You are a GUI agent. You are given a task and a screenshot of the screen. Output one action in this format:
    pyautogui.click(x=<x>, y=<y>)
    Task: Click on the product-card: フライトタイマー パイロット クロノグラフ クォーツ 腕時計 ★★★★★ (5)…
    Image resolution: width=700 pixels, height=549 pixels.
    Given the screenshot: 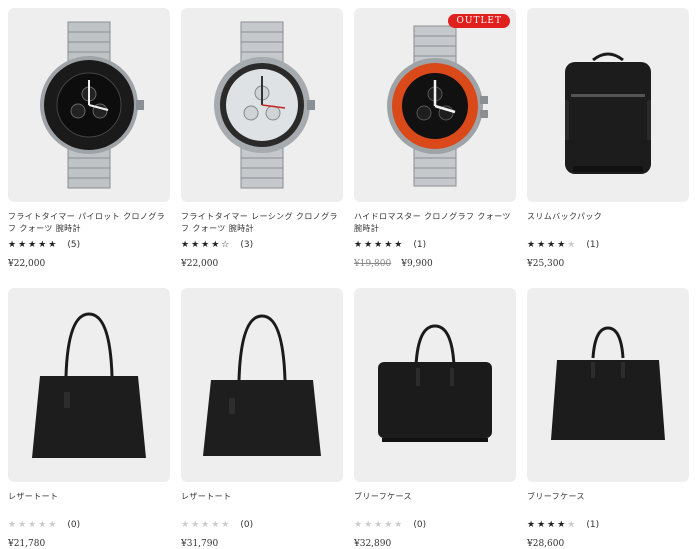 What is the action you would take?
    pyautogui.click(x=89, y=138)
    